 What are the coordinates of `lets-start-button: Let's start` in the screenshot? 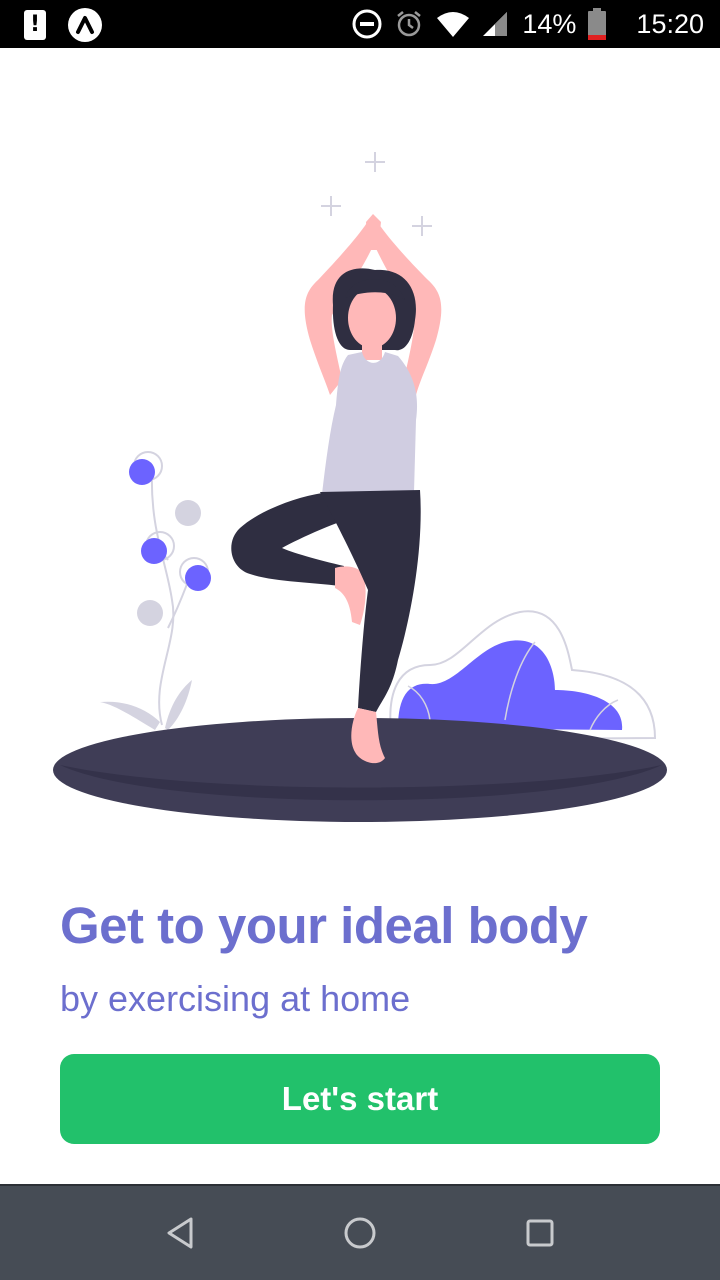 It's located at (360, 1099).